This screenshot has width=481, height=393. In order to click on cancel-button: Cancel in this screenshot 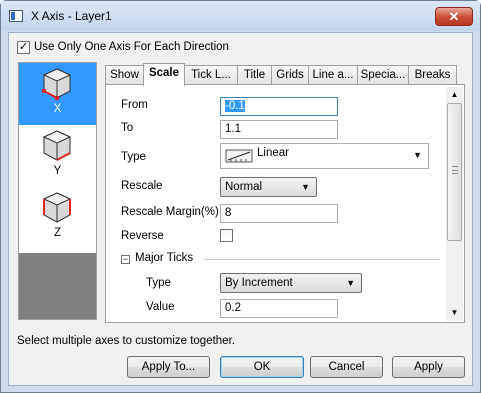, I will do `click(346, 367)`.